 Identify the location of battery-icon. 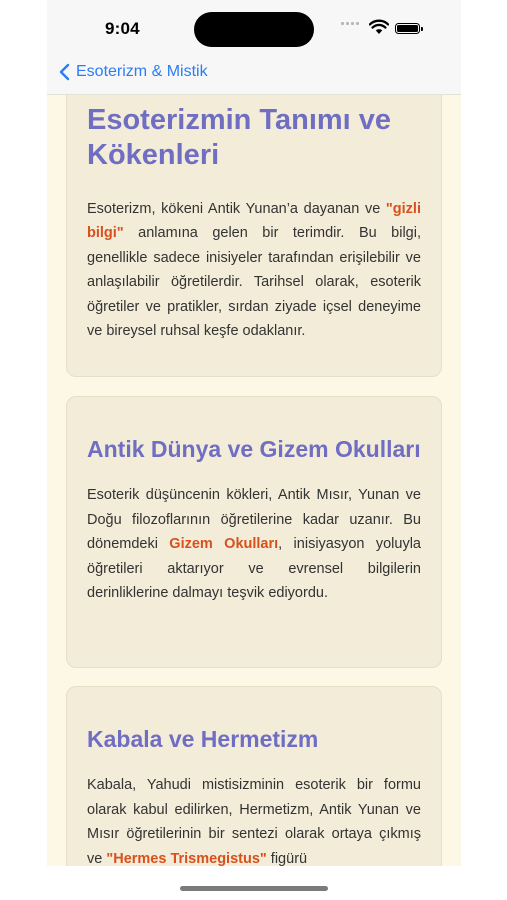
(409, 28).